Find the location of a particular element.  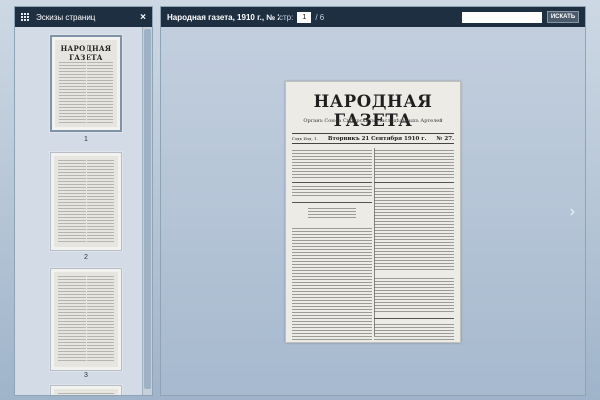

thumbnails-title: Эскизы страниц is located at coordinates (66, 17).